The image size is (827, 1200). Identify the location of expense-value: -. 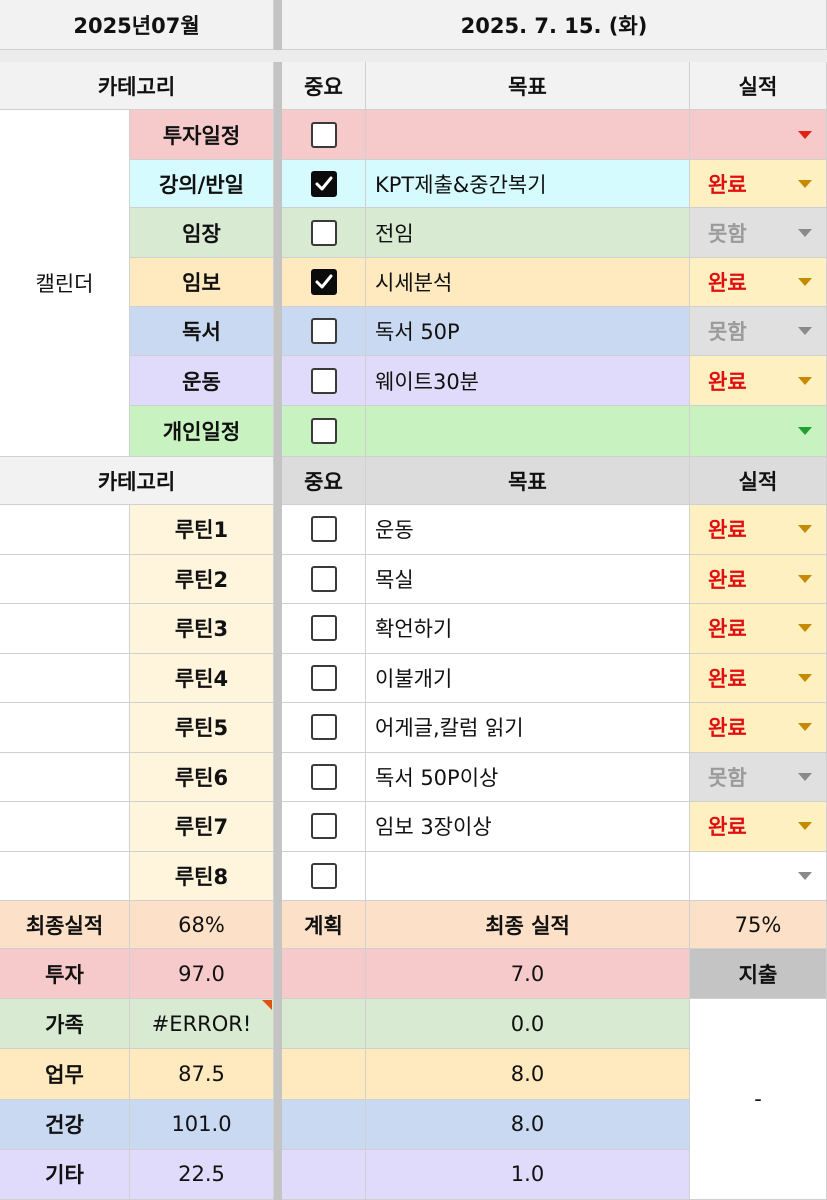
(758, 1099).